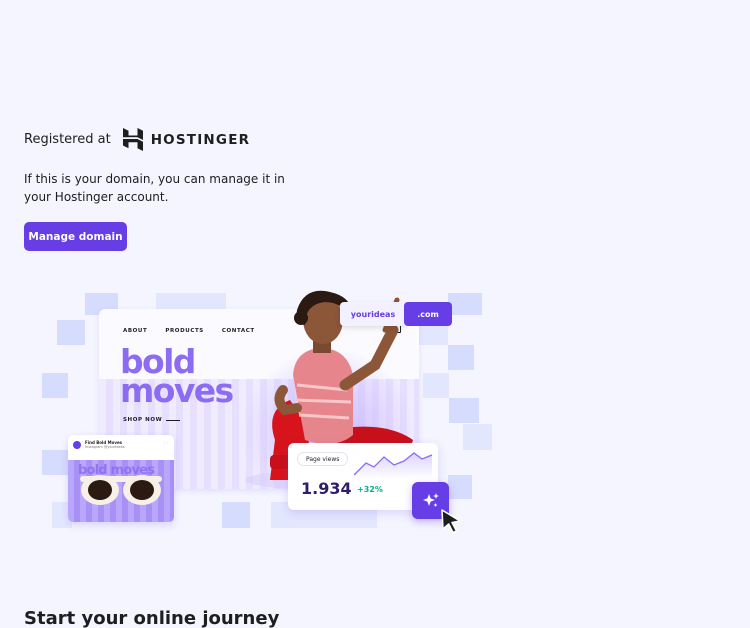 The height and width of the screenshot is (628, 750). I want to click on registrar-name: HOSTINGER, so click(200, 139).